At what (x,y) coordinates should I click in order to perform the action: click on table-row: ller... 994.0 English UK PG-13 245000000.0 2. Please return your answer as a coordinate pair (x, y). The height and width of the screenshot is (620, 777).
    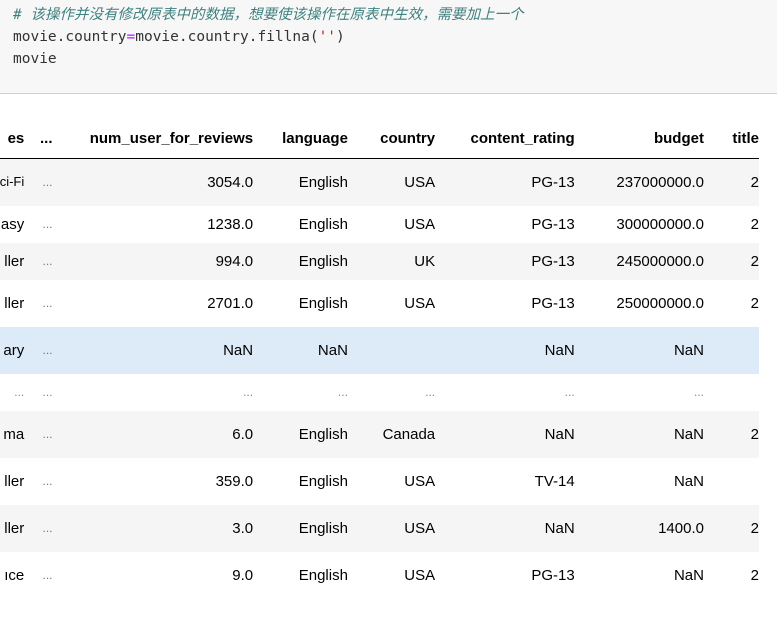
    Looking at the image, I should click on (379, 261).